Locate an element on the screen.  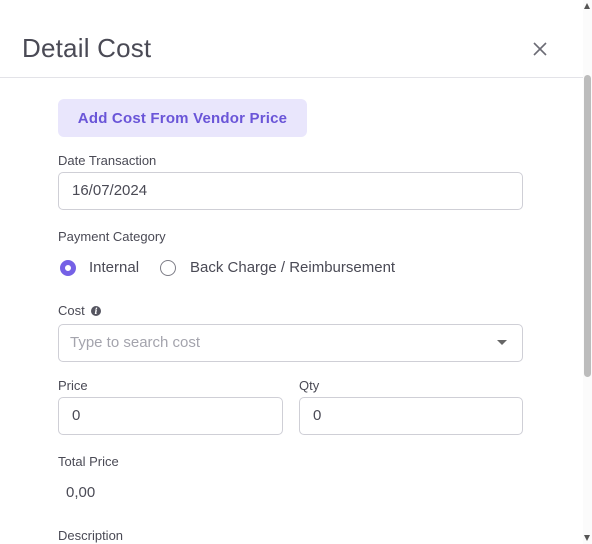
radio-back-charge-label: Back Charge / Reimbursement is located at coordinates (292, 267).